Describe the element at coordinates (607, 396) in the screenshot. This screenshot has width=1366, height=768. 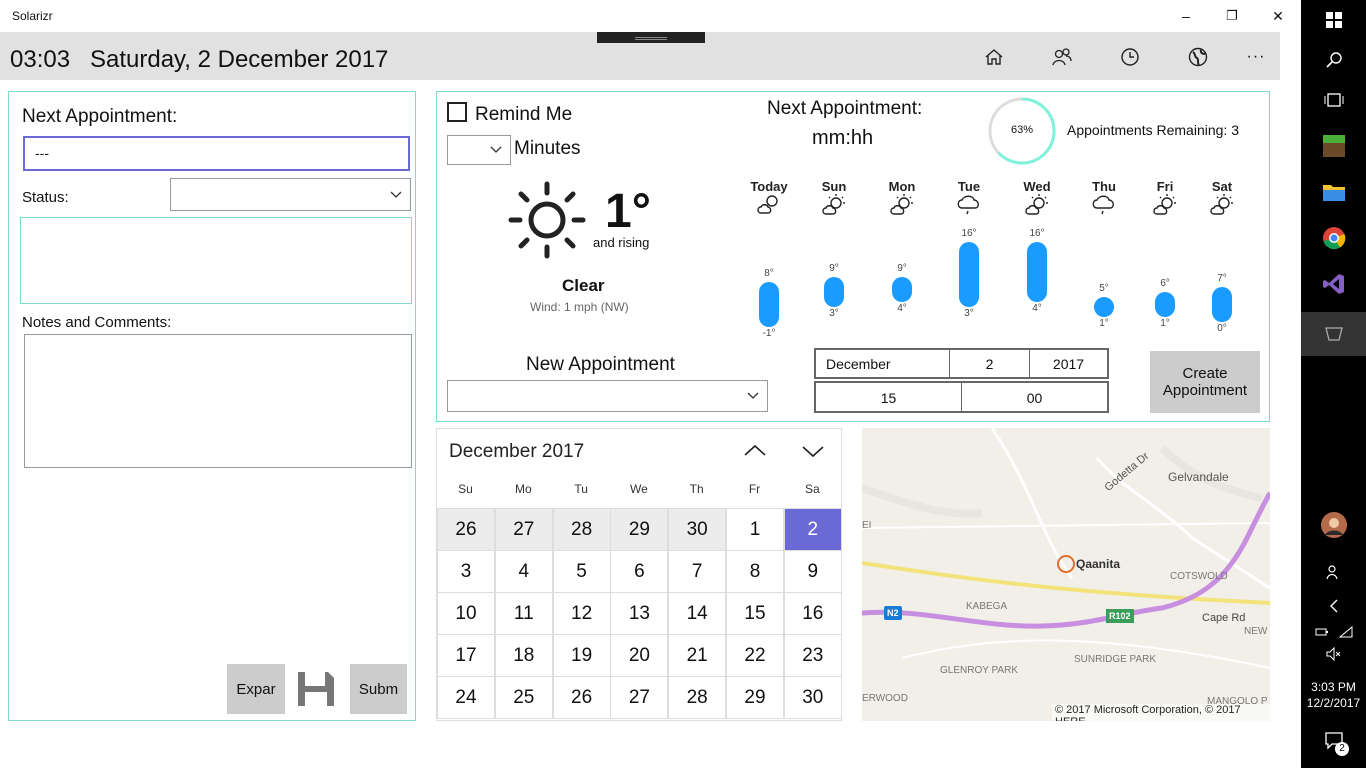
I see `new-appointment-dropdown` at that location.